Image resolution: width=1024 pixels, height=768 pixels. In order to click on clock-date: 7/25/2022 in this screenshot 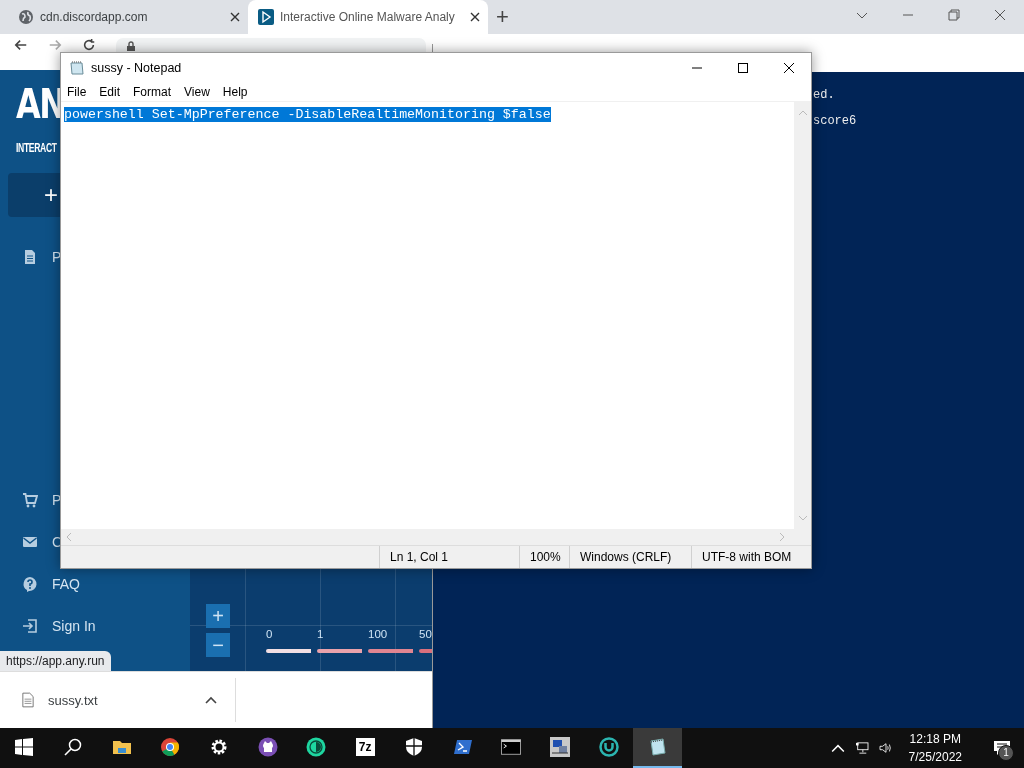, I will do `click(935, 757)`.